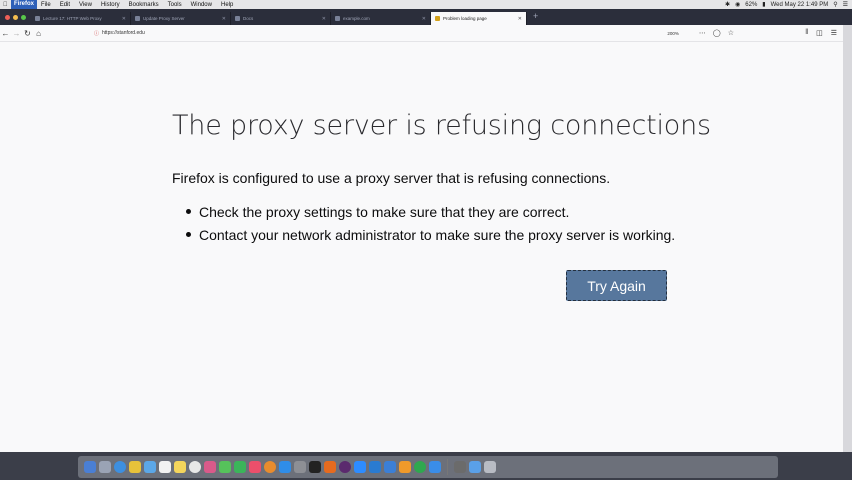 The width and height of the screenshot is (852, 480). Describe the element at coordinates (360, 467) in the screenshot. I see `zoom-icon` at that location.